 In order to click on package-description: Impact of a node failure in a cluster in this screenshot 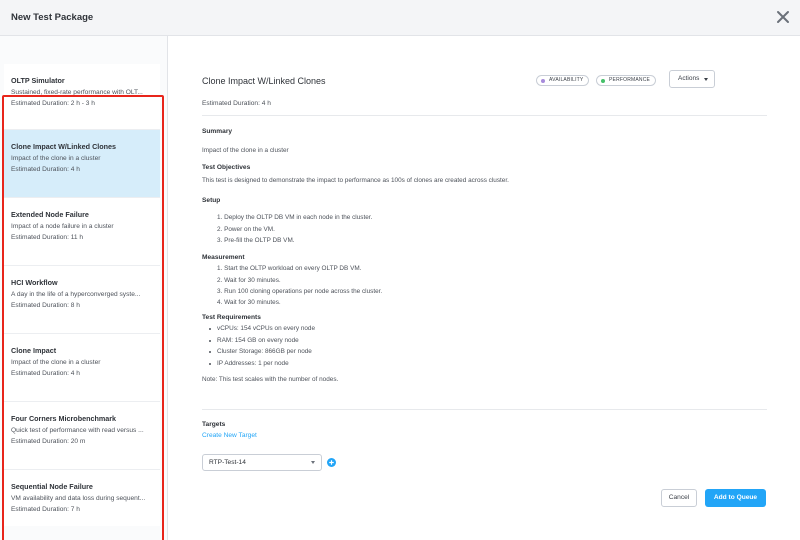, I will do `click(62, 226)`.